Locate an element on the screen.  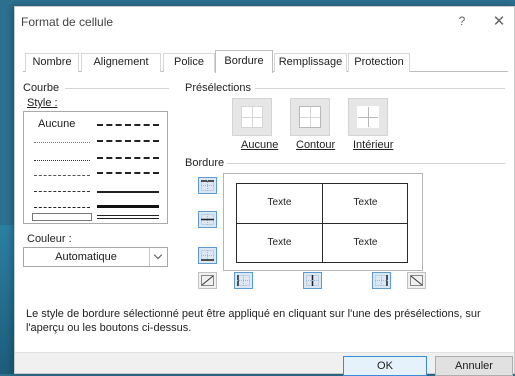
line-style-medium-dashed is located at coordinates (128, 173).